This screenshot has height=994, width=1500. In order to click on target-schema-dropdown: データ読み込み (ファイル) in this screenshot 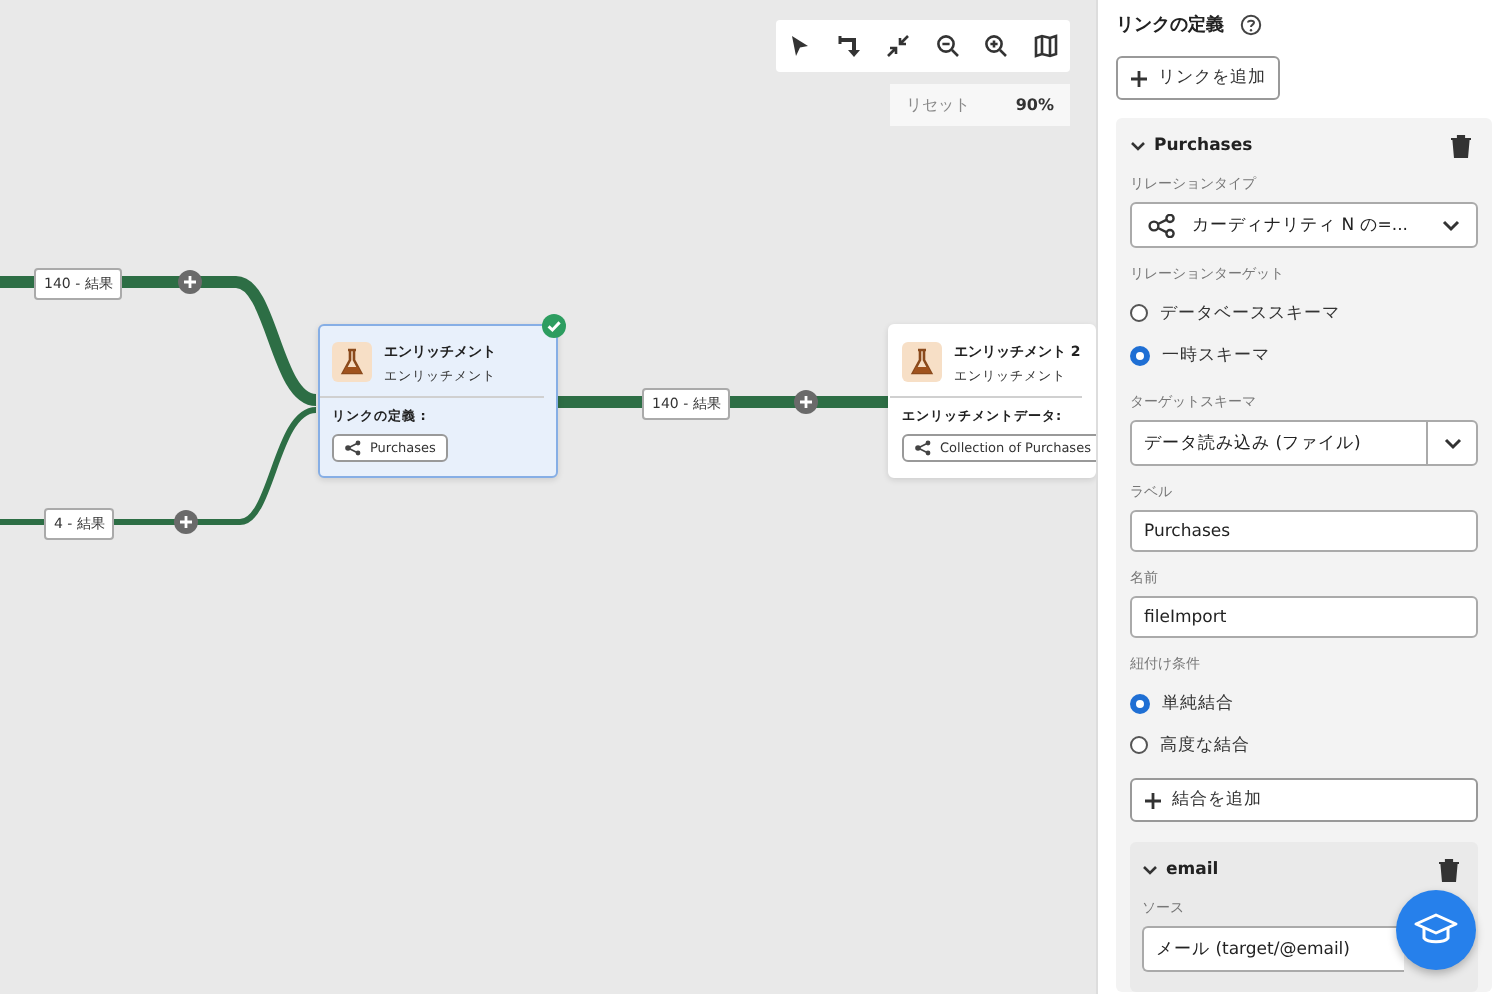, I will do `click(1304, 443)`.